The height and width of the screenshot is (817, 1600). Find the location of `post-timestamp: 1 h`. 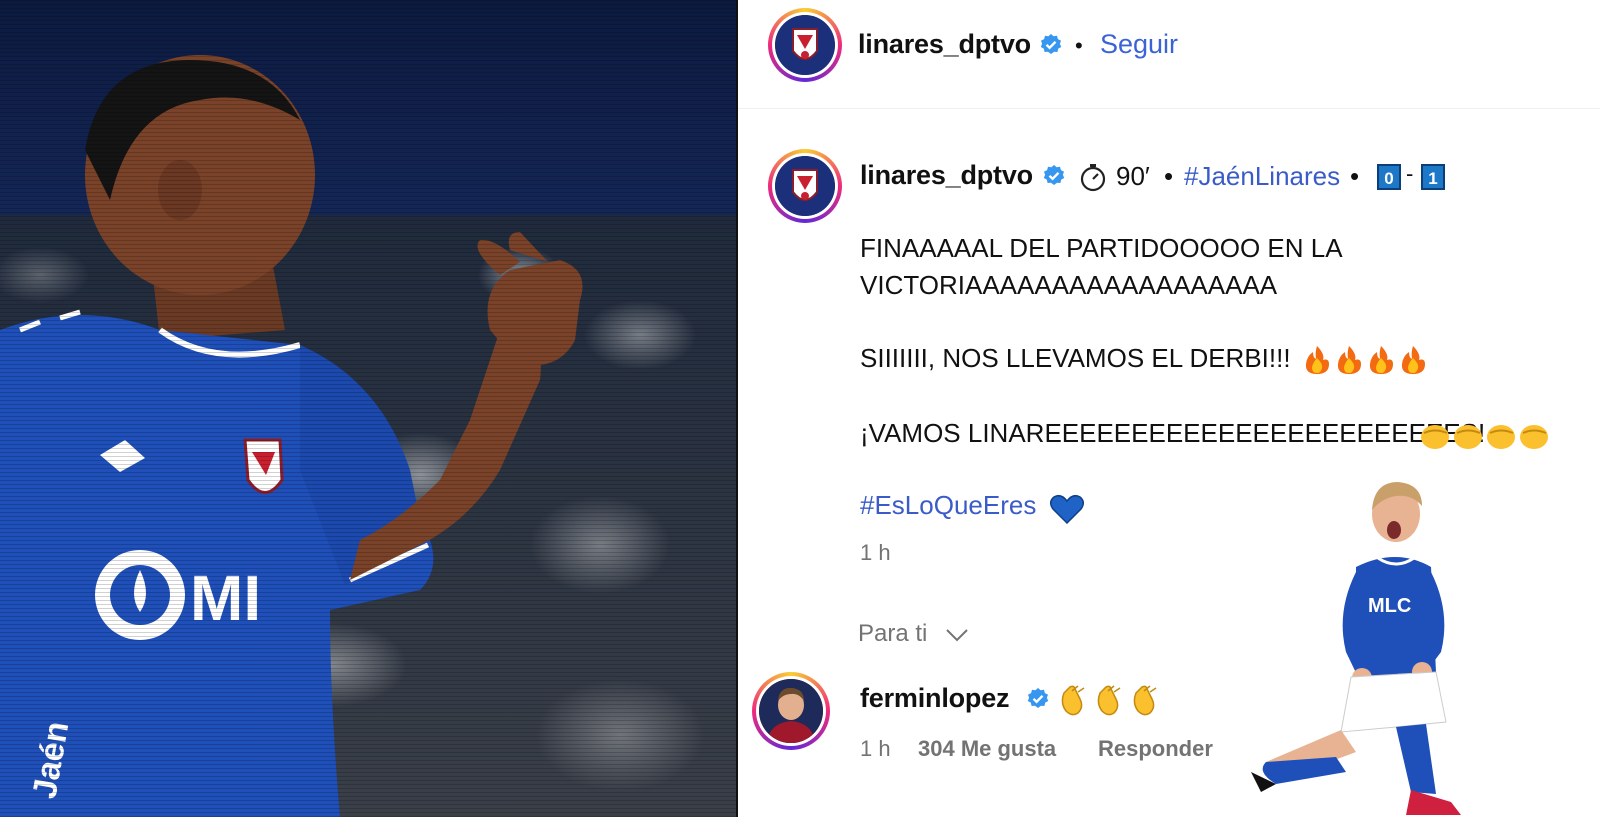

post-timestamp: 1 h is located at coordinates (875, 553).